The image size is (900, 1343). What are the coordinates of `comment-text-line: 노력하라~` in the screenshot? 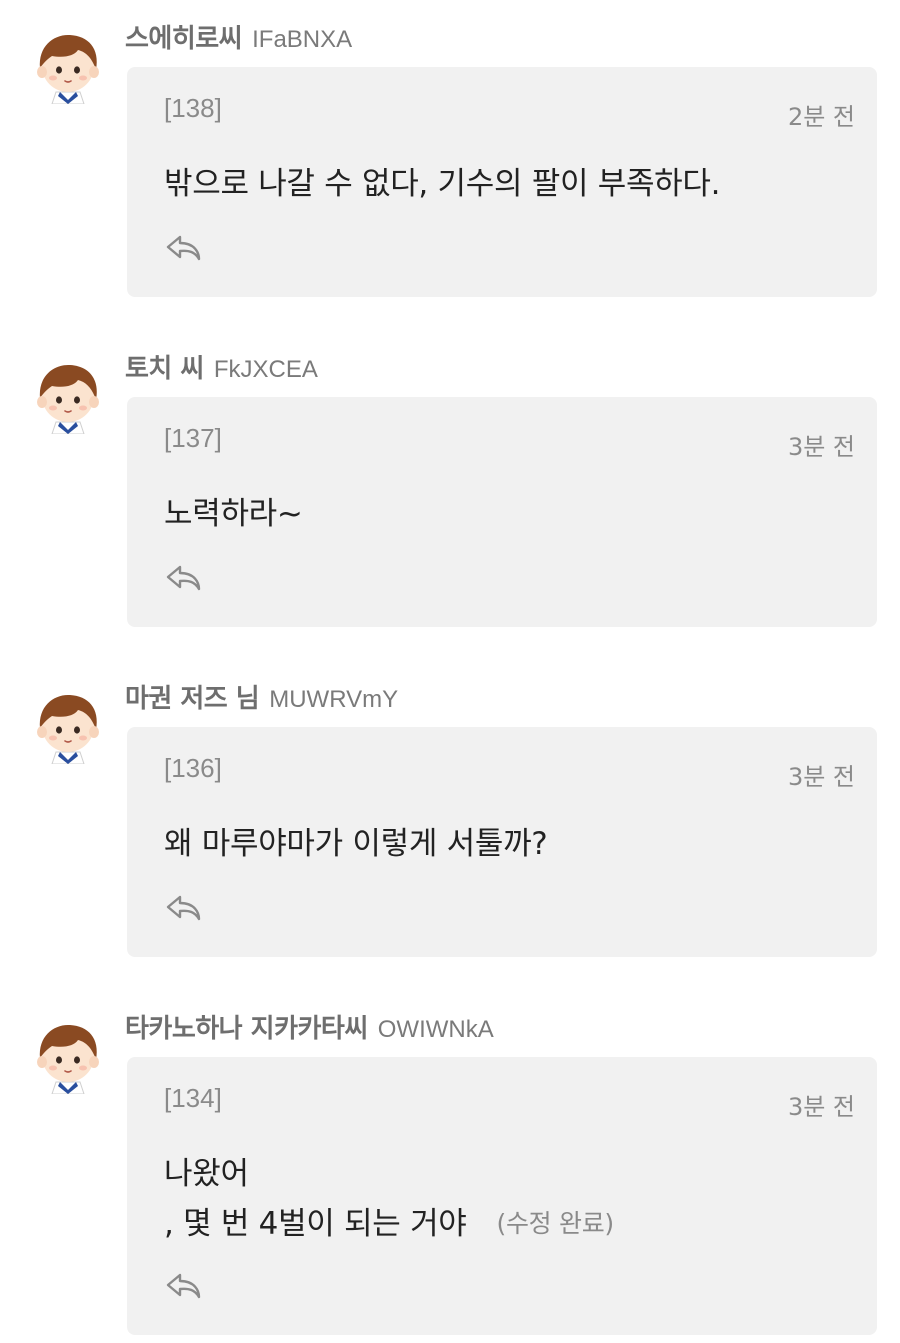 It's located at (233, 514).